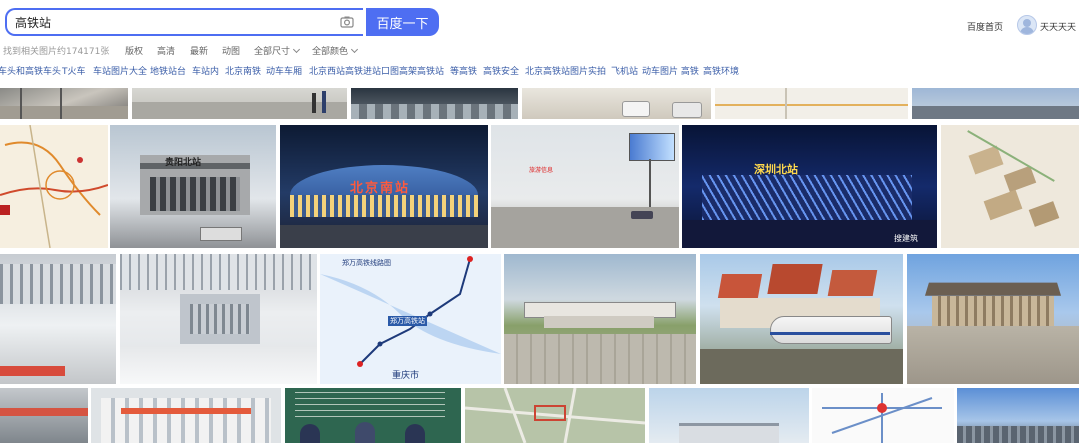 The height and width of the screenshot is (443, 1079). I want to click on camera-icon, so click(347, 22).